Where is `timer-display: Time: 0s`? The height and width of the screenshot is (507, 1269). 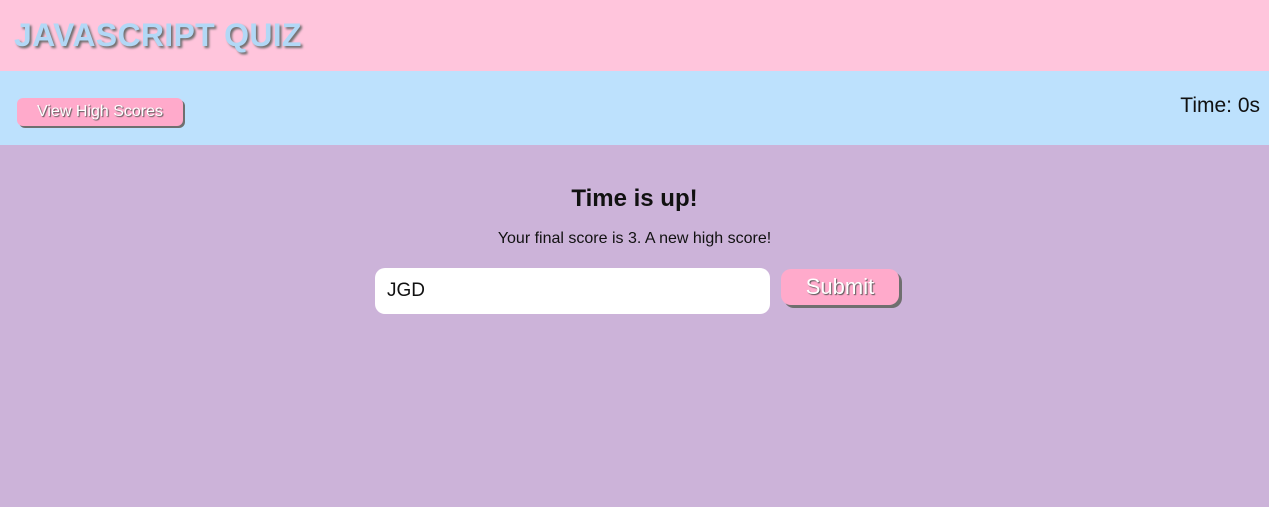 timer-display: Time: 0s is located at coordinates (1220, 105).